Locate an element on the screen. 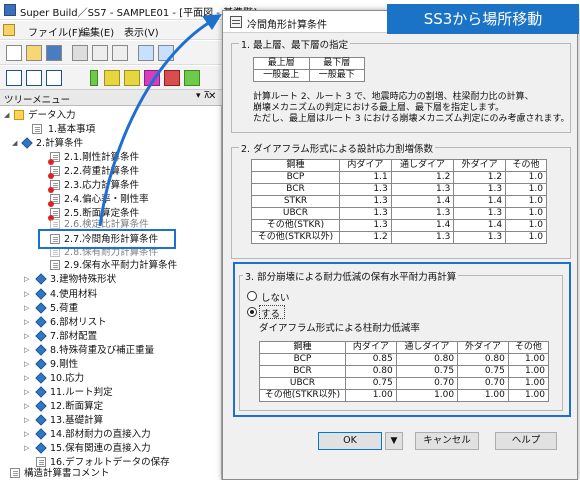 The height and width of the screenshot is (480, 580). col-inner-diaphragm: 内ダイア is located at coordinates (365, 165).